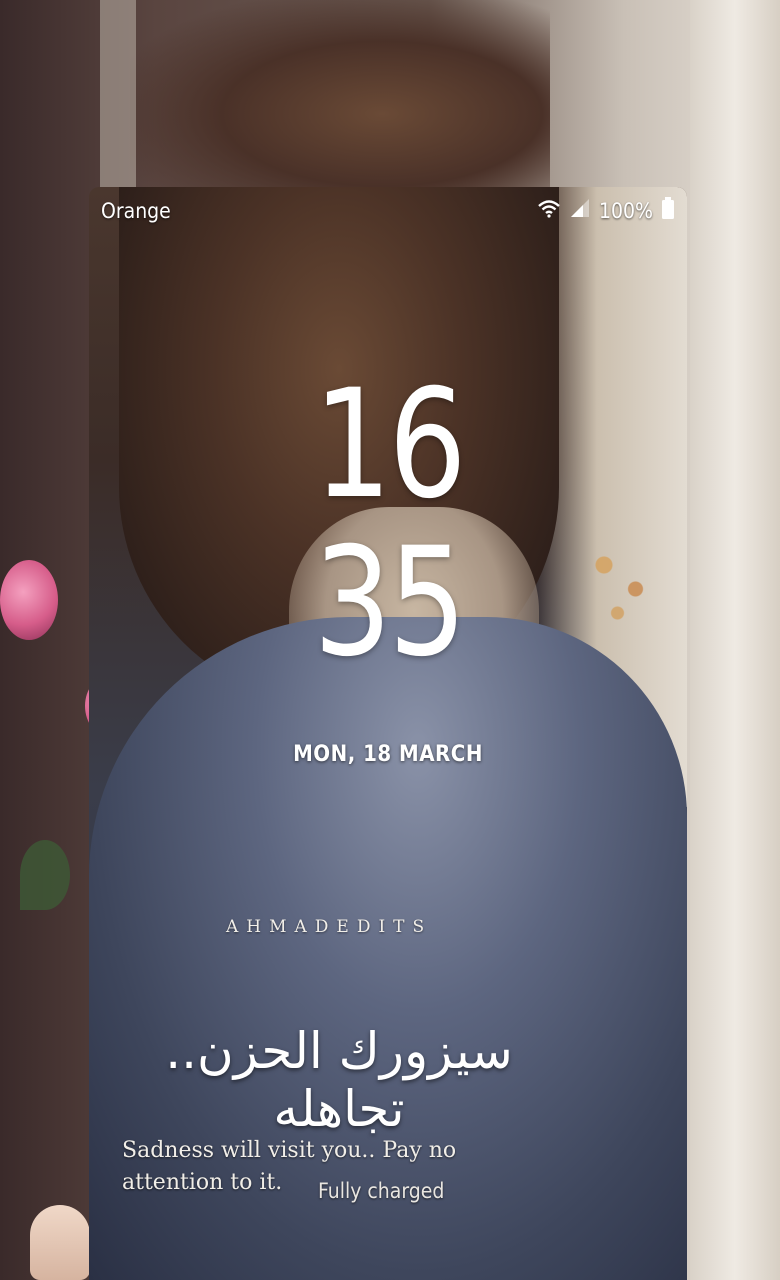  Describe the element at coordinates (381, 1191) in the screenshot. I see `charging-status: Fully charged` at that location.